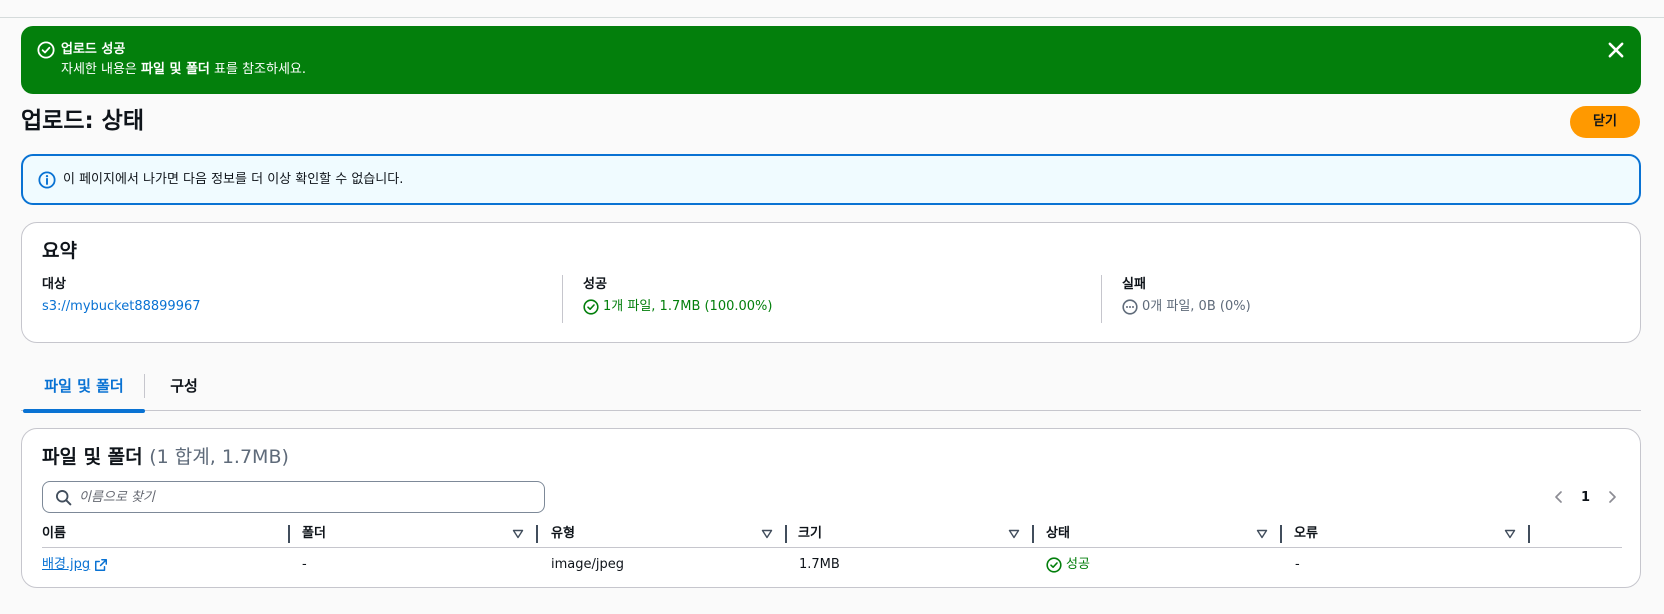 This screenshot has width=1664, height=614. I want to click on top-divider, so click(832, 17).